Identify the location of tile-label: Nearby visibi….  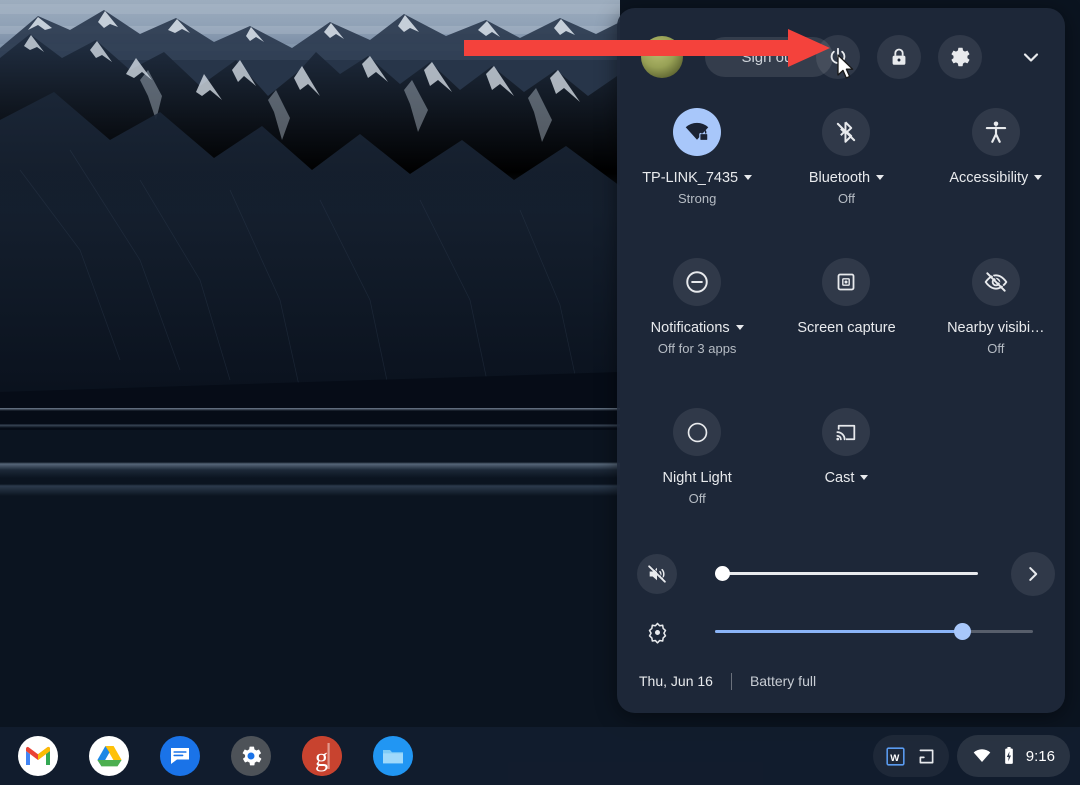
(996, 328).